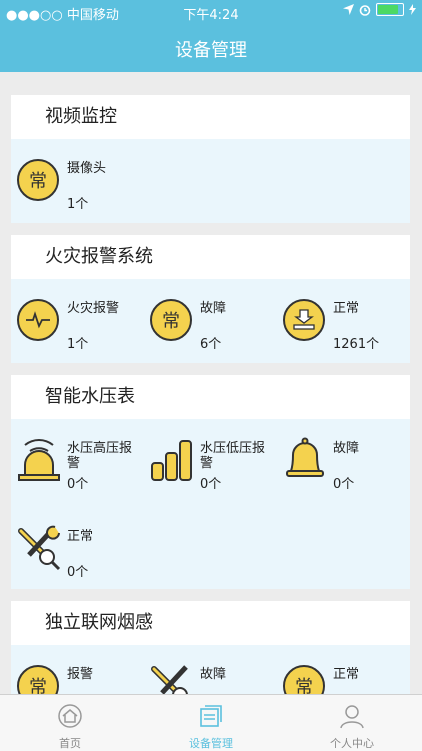 Image resolution: width=422 pixels, height=751 pixels. I want to click on battery-icon, so click(390, 9).